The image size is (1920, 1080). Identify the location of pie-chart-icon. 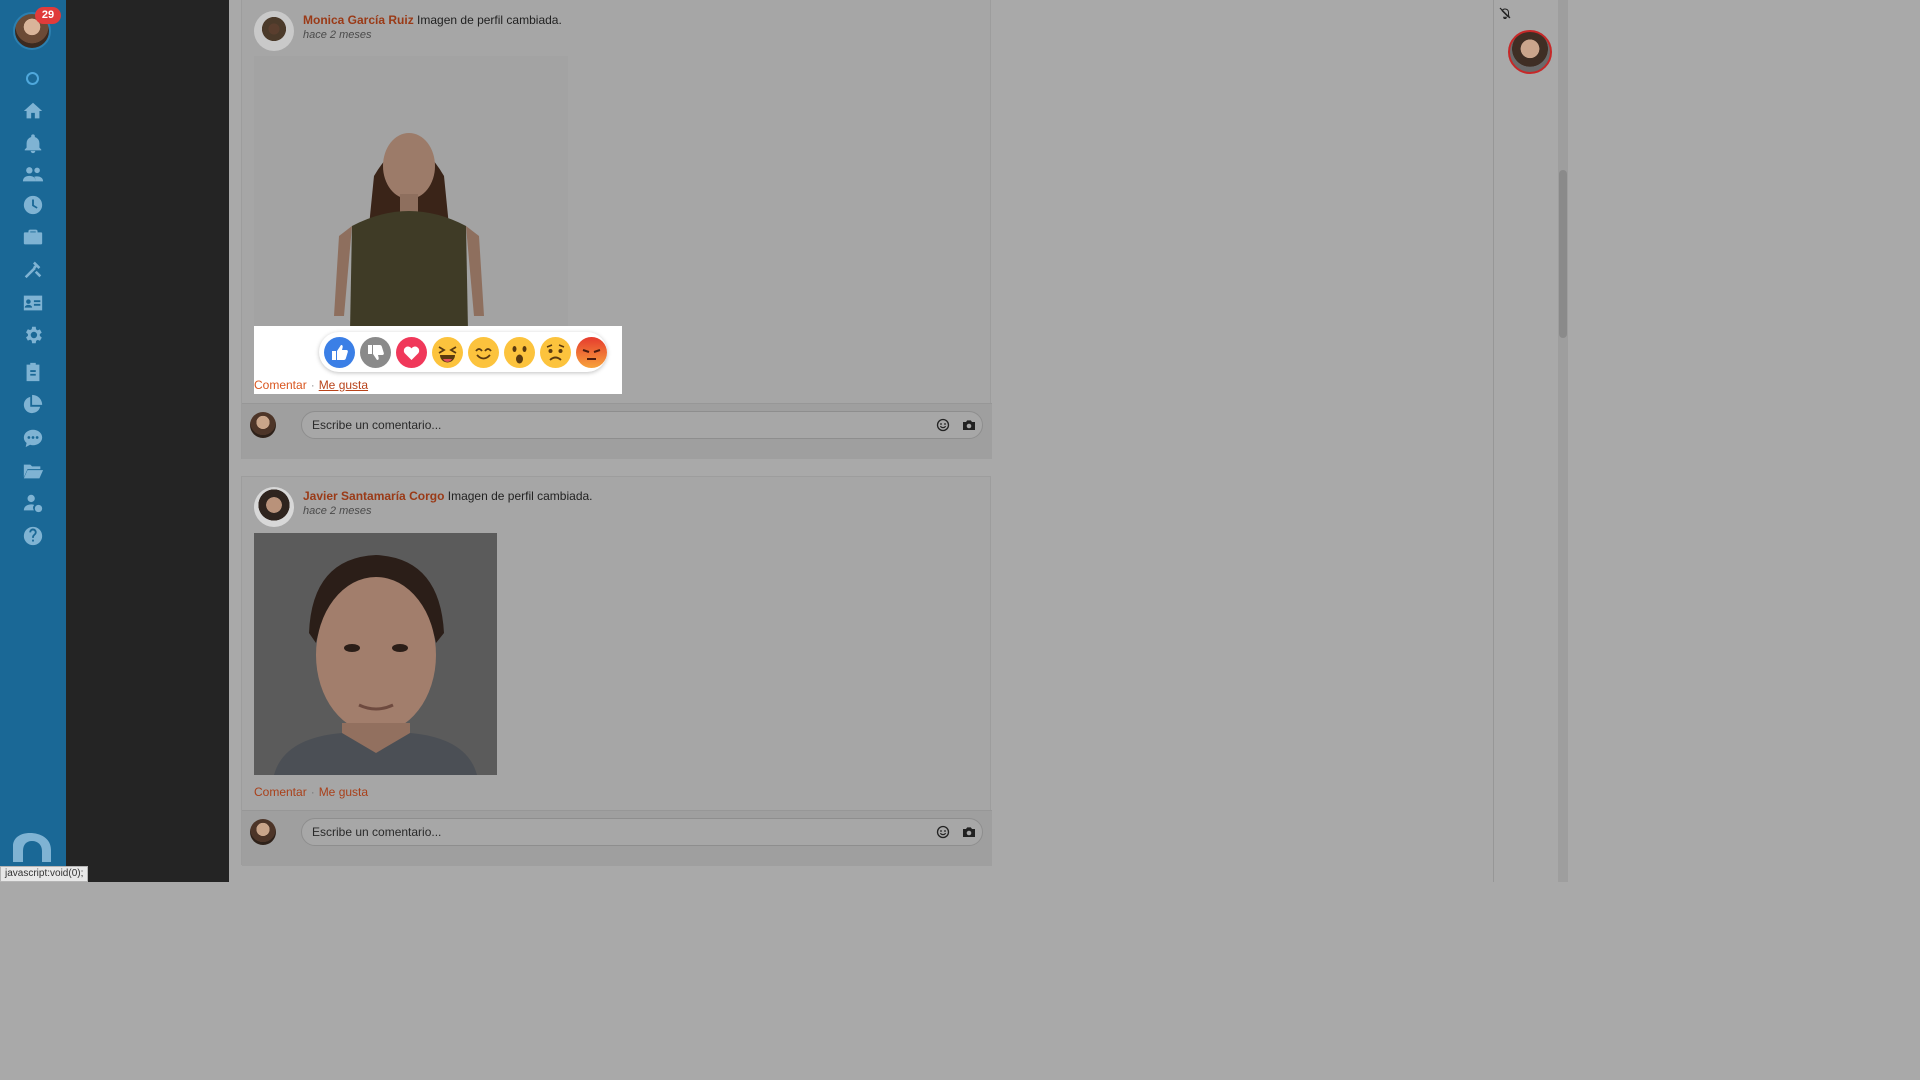
(32, 403).